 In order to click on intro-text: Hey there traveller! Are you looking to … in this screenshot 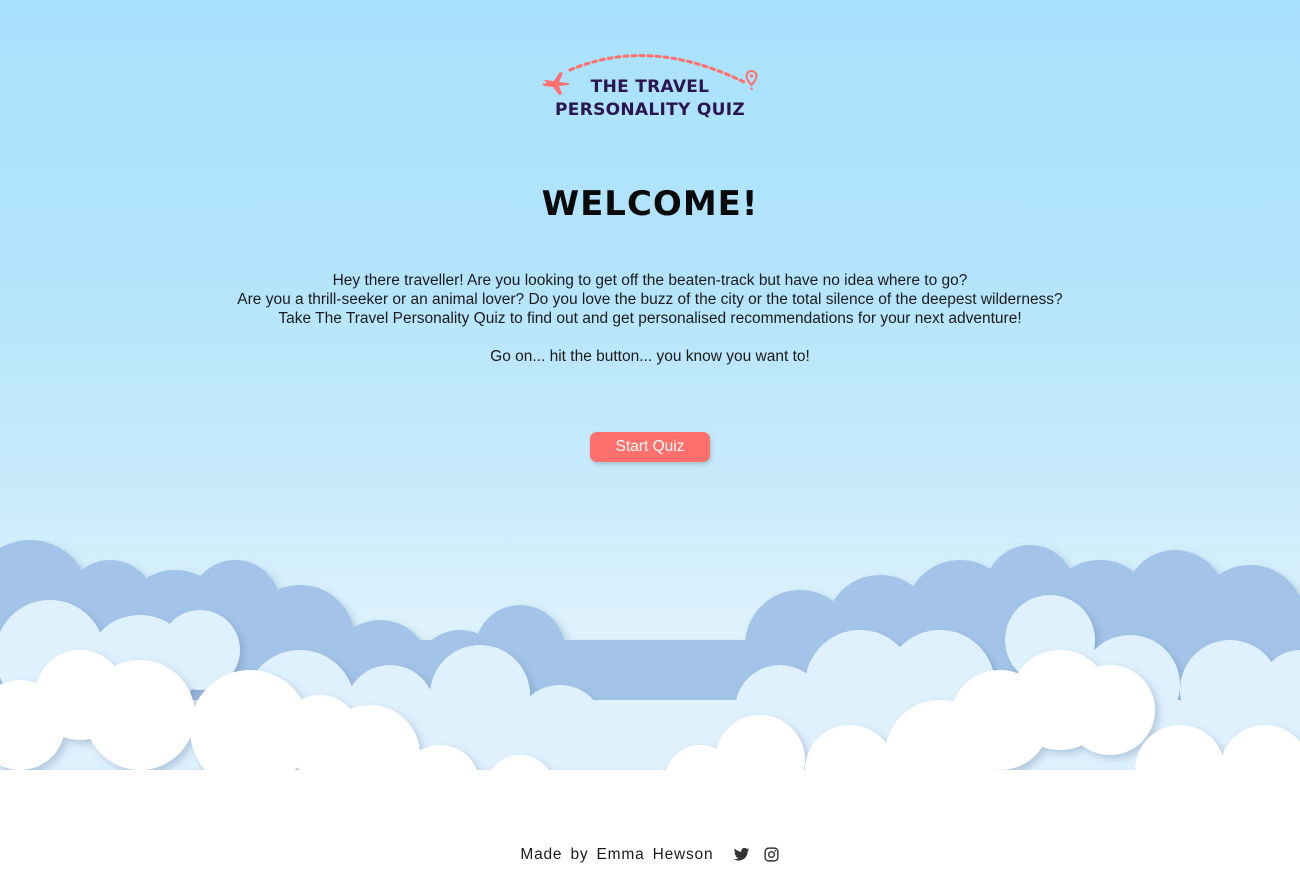, I will do `click(650, 318)`.